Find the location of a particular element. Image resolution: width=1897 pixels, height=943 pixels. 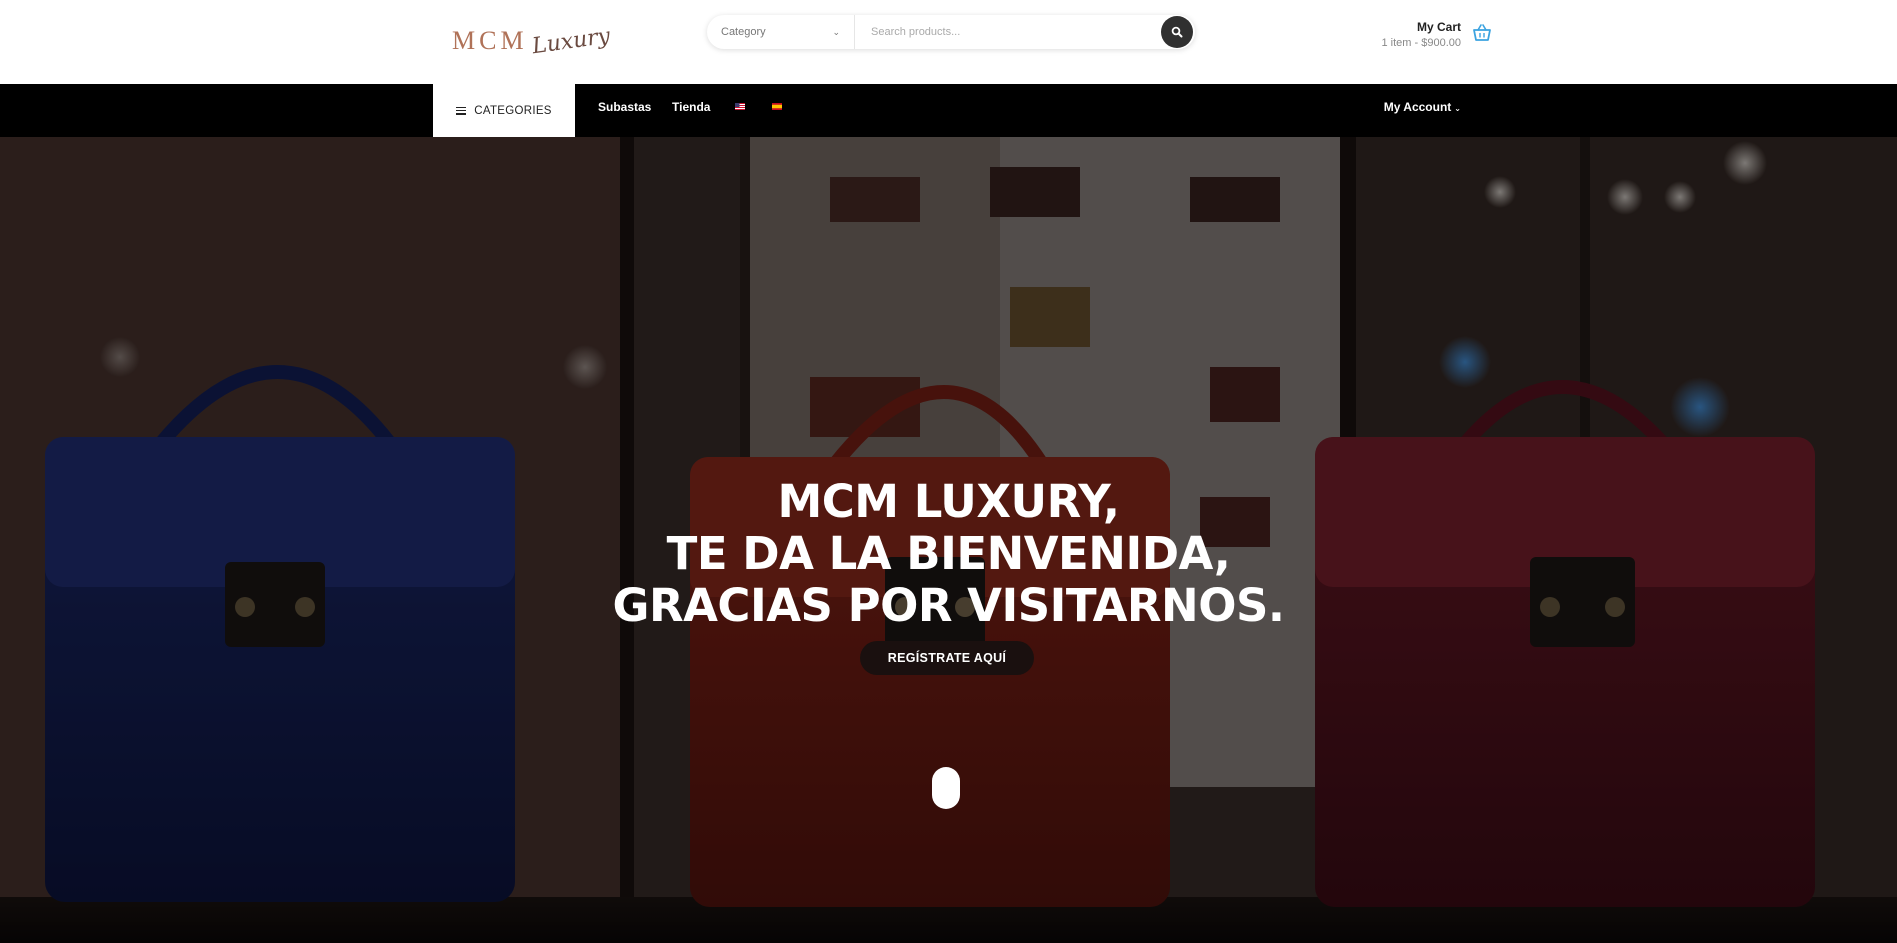

my-account-label: My Account is located at coordinates (1417, 107).